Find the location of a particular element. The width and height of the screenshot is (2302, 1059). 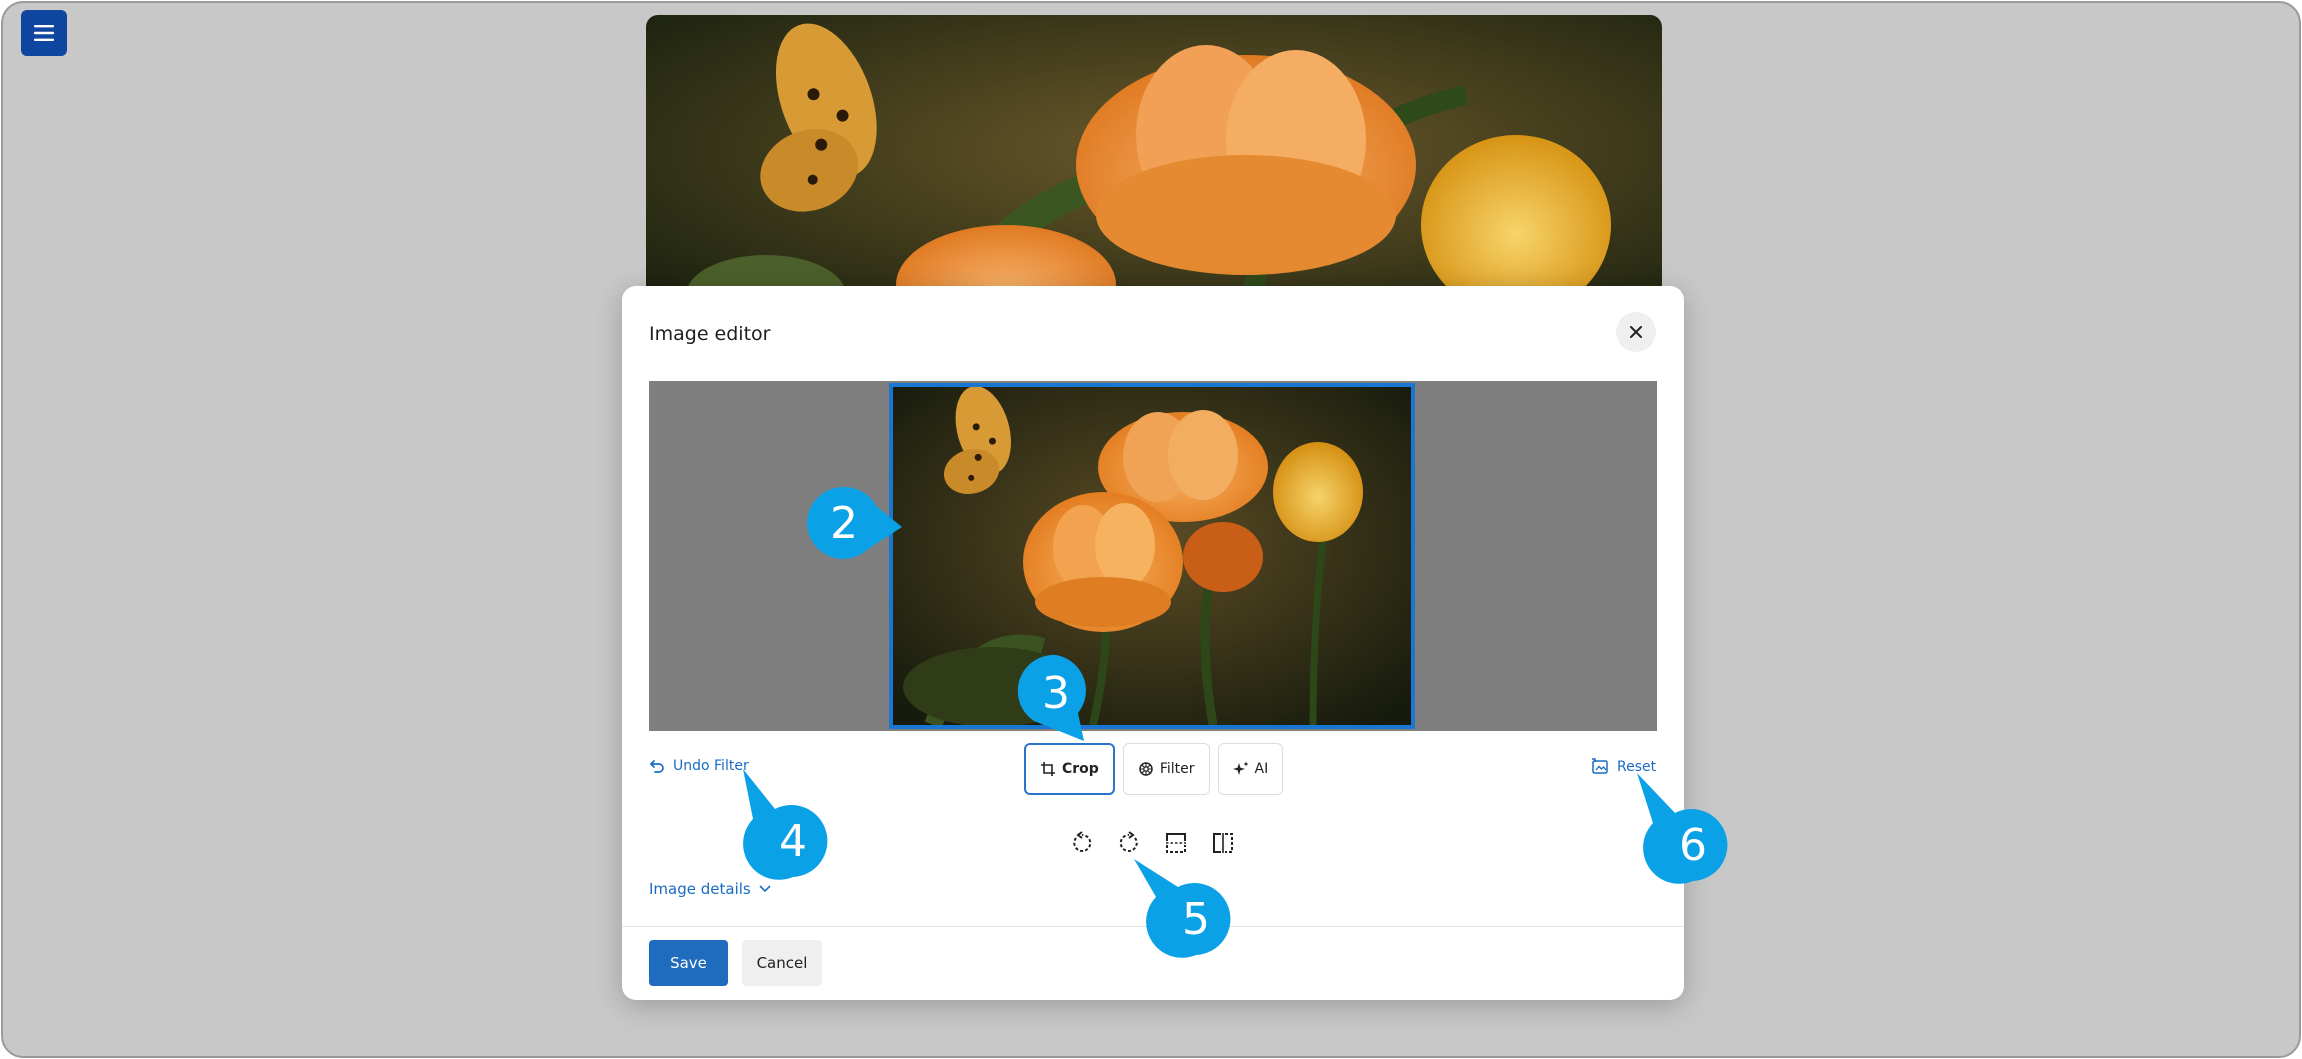

undo-filter-label: Undo Filter is located at coordinates (711, 766).